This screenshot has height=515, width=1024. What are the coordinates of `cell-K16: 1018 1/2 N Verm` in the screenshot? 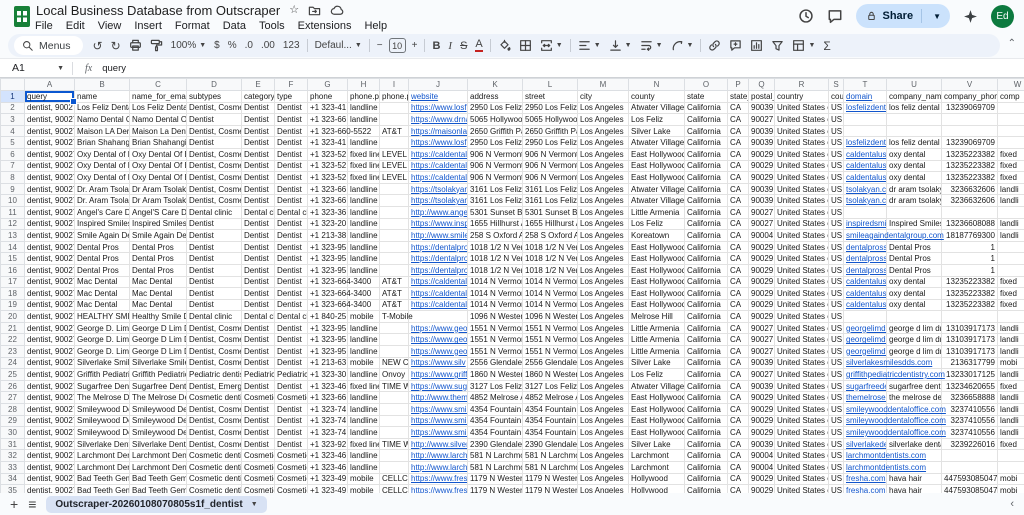 It's located at (495, 270).